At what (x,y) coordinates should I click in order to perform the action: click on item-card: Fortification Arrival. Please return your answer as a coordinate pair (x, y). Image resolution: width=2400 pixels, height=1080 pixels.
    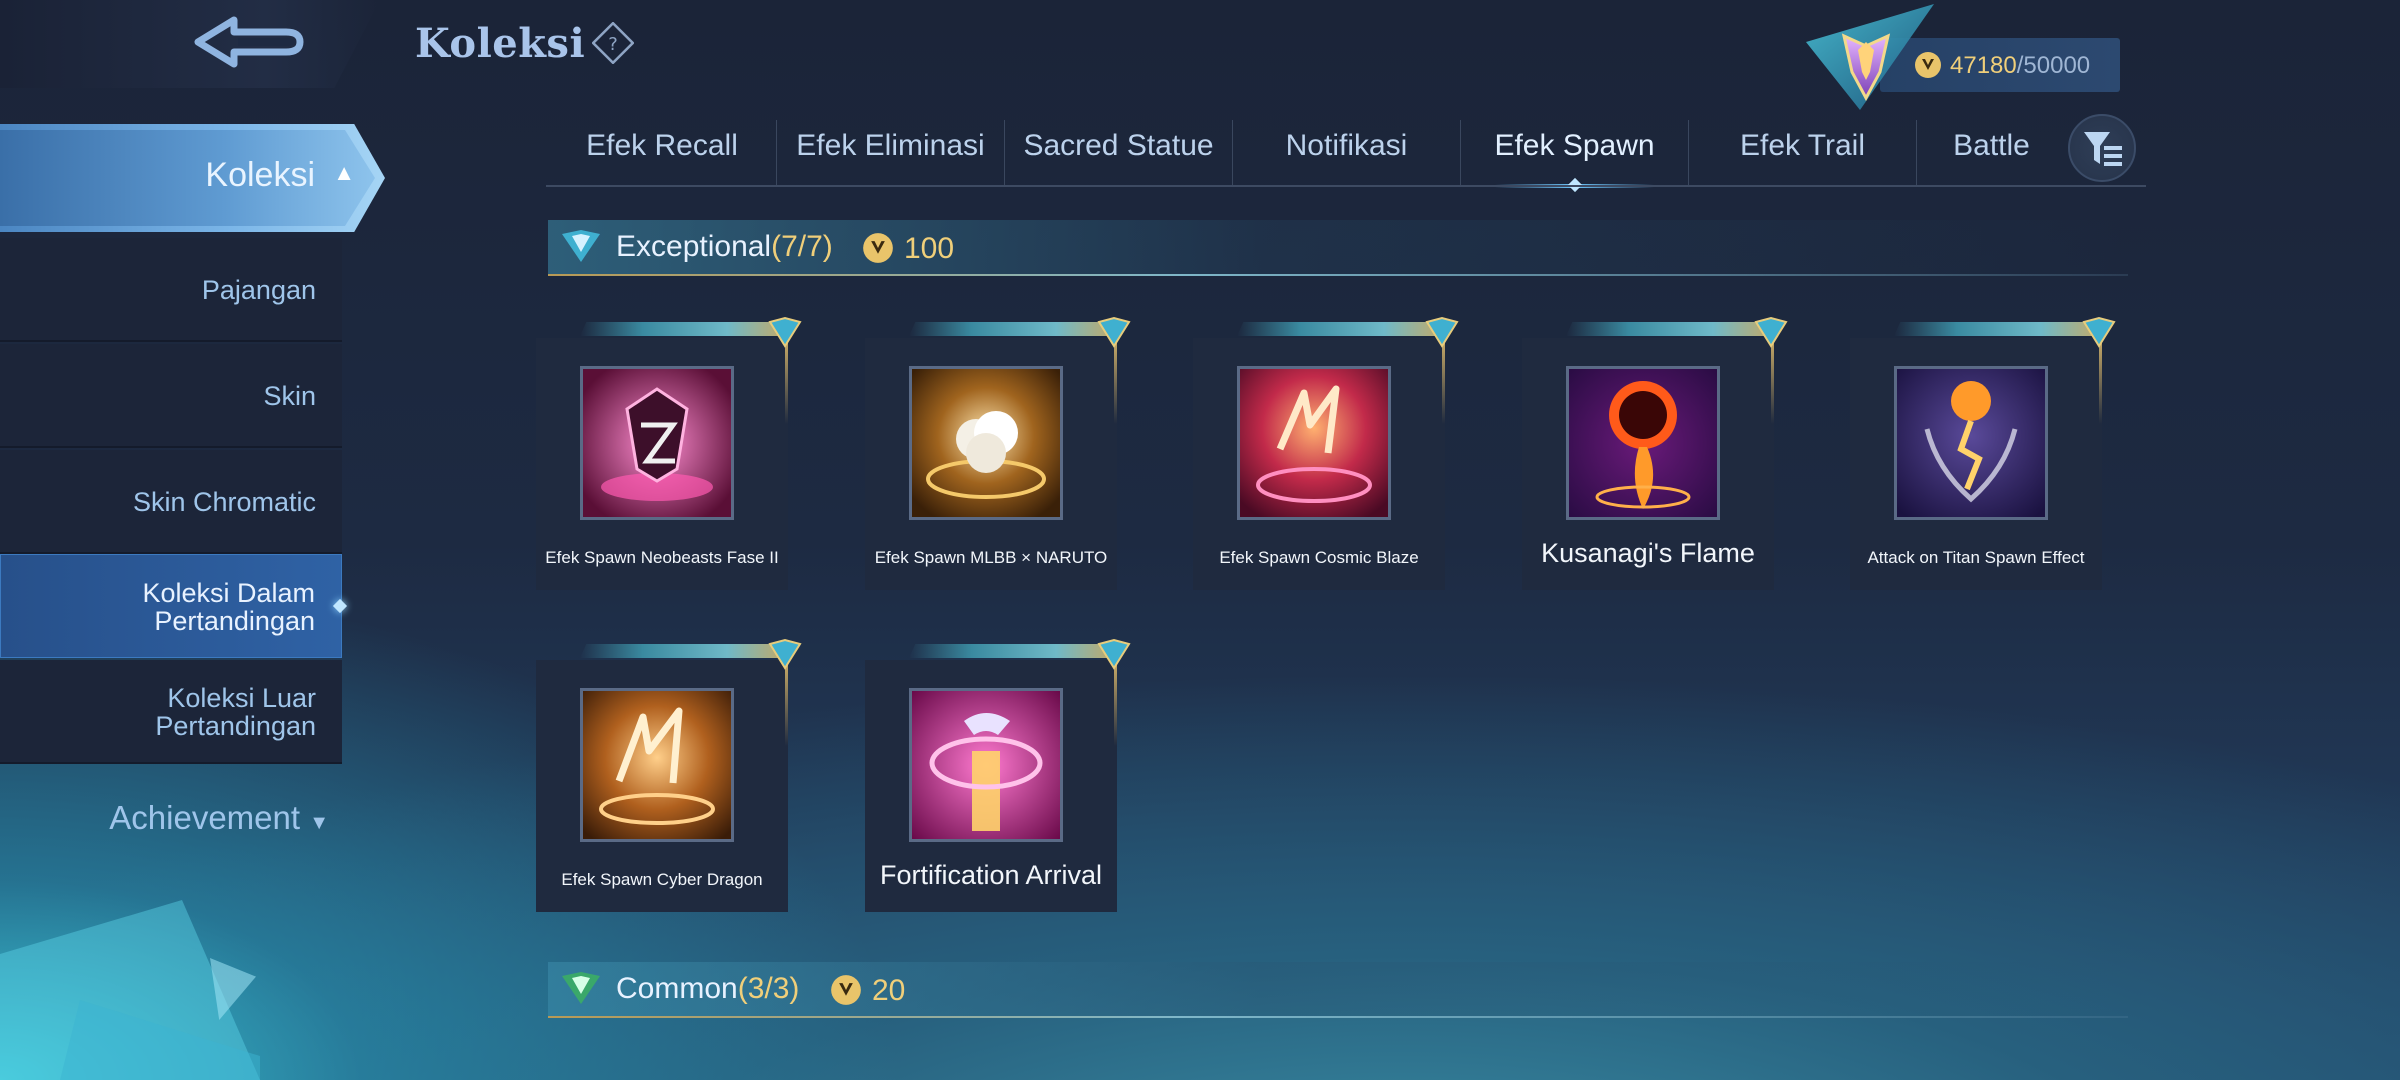
    Looking at the image, I should click on (998, 775).